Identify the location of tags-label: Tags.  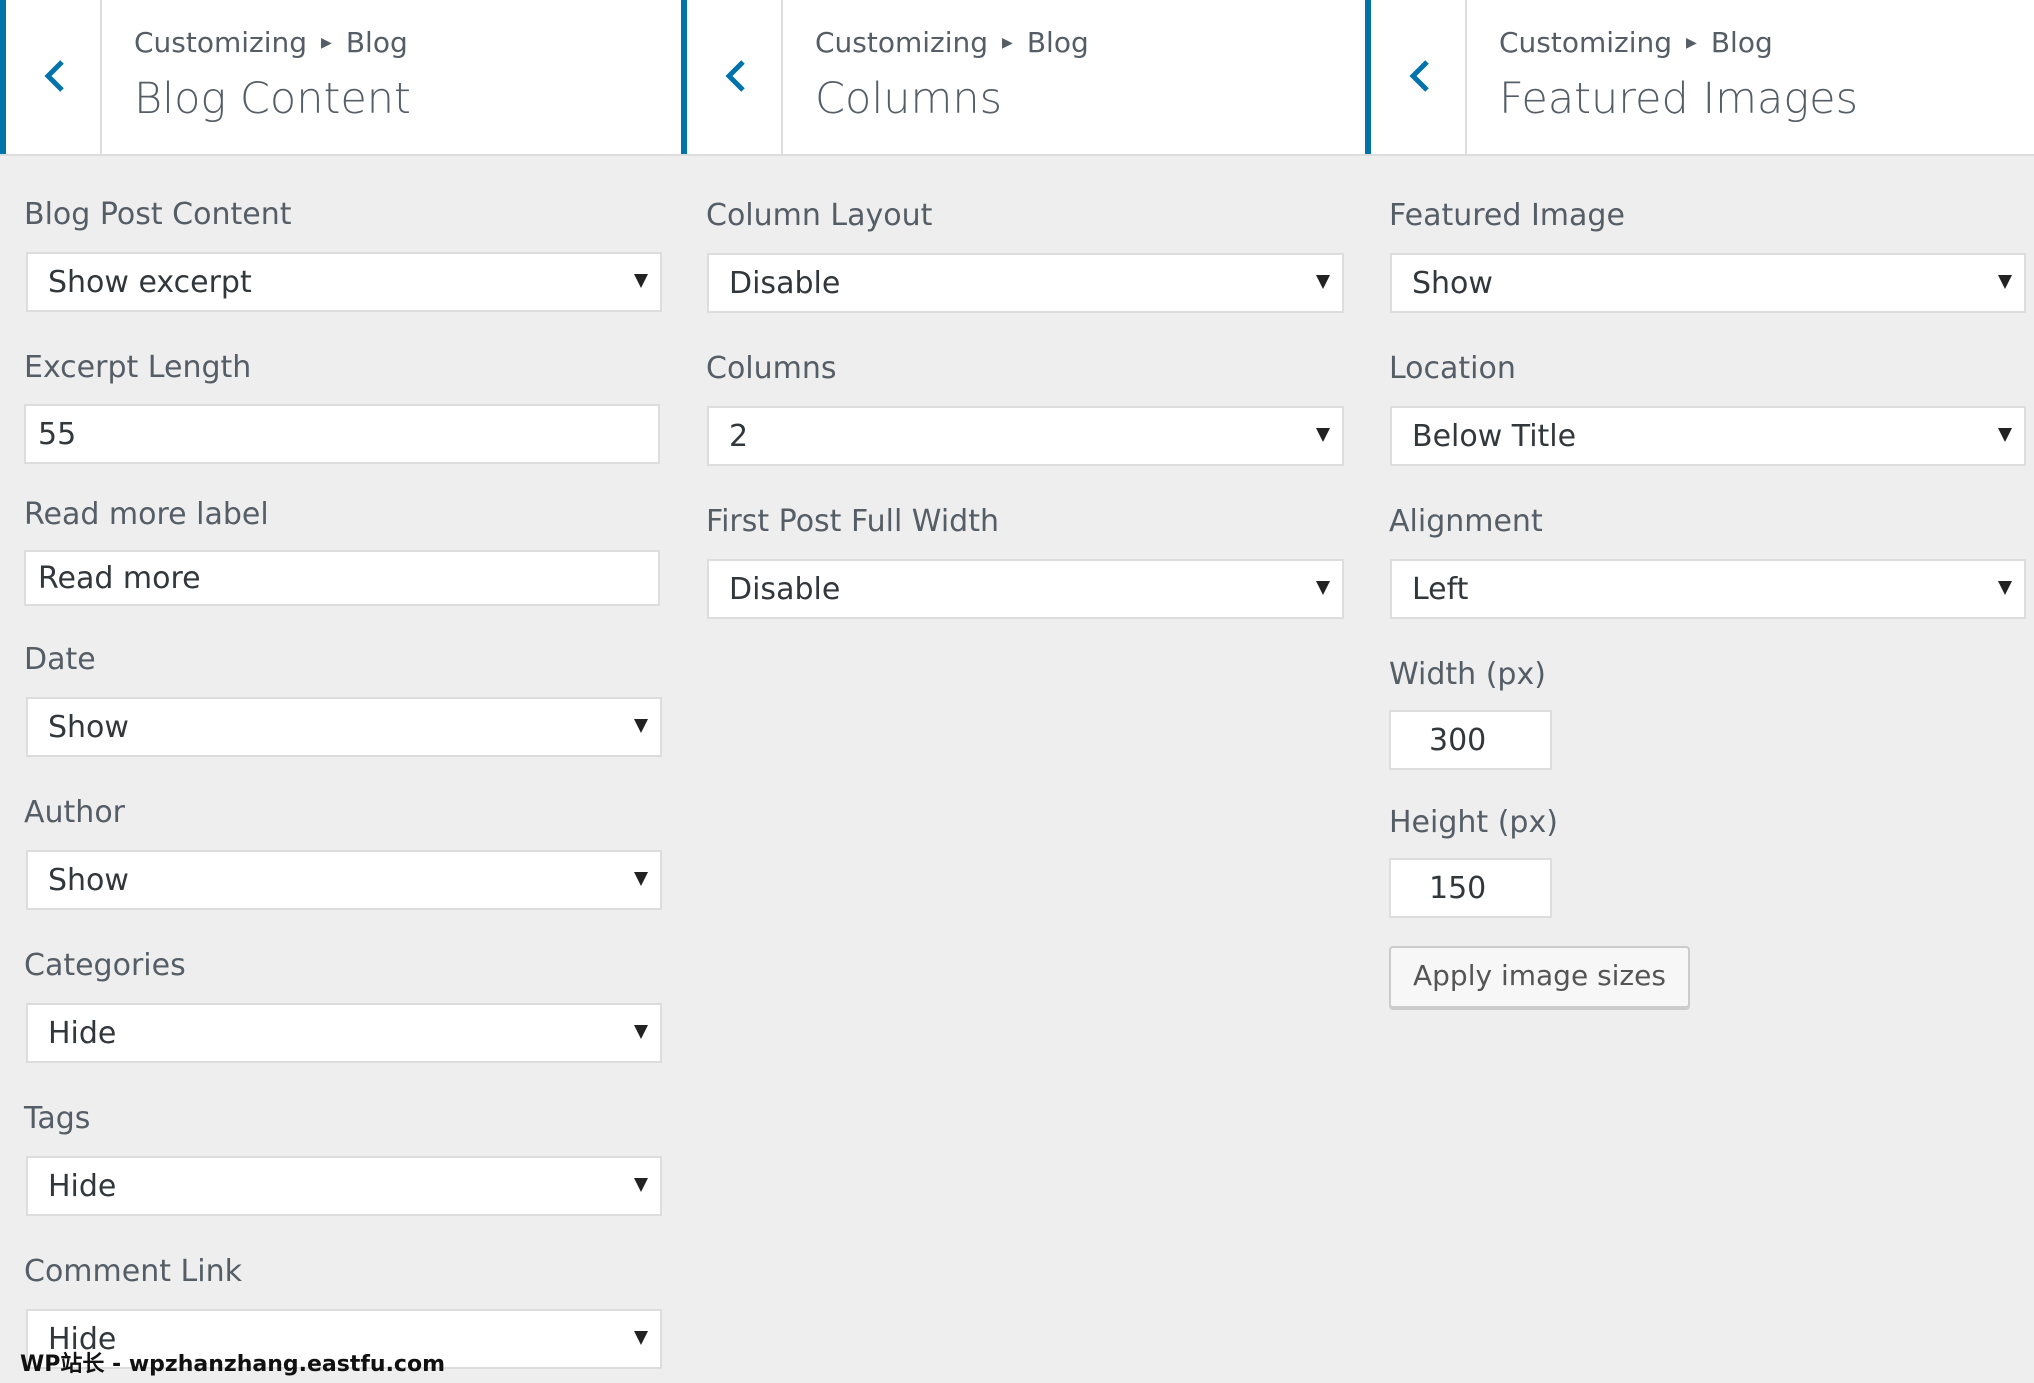
(57, 1118).